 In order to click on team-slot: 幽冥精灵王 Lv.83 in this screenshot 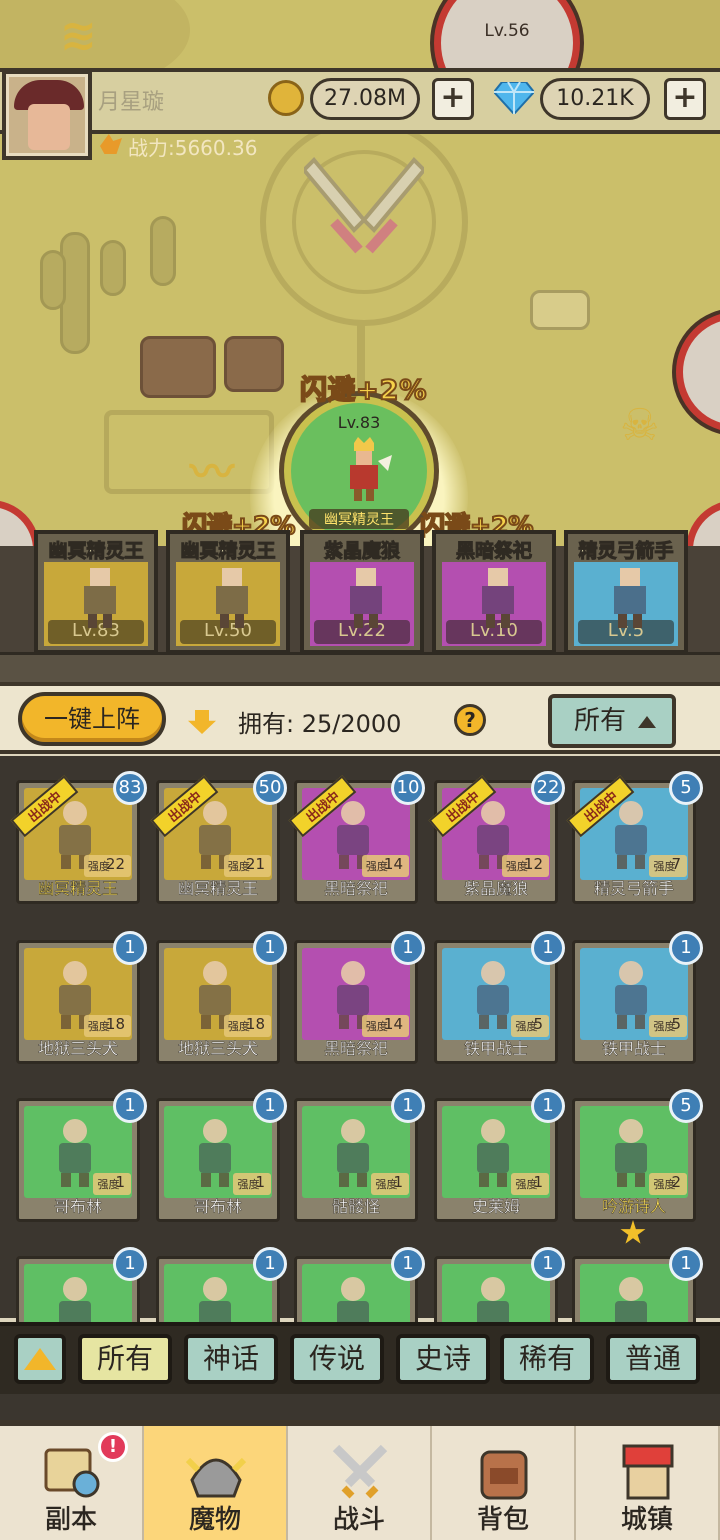, I will do `click(96, 592)`.